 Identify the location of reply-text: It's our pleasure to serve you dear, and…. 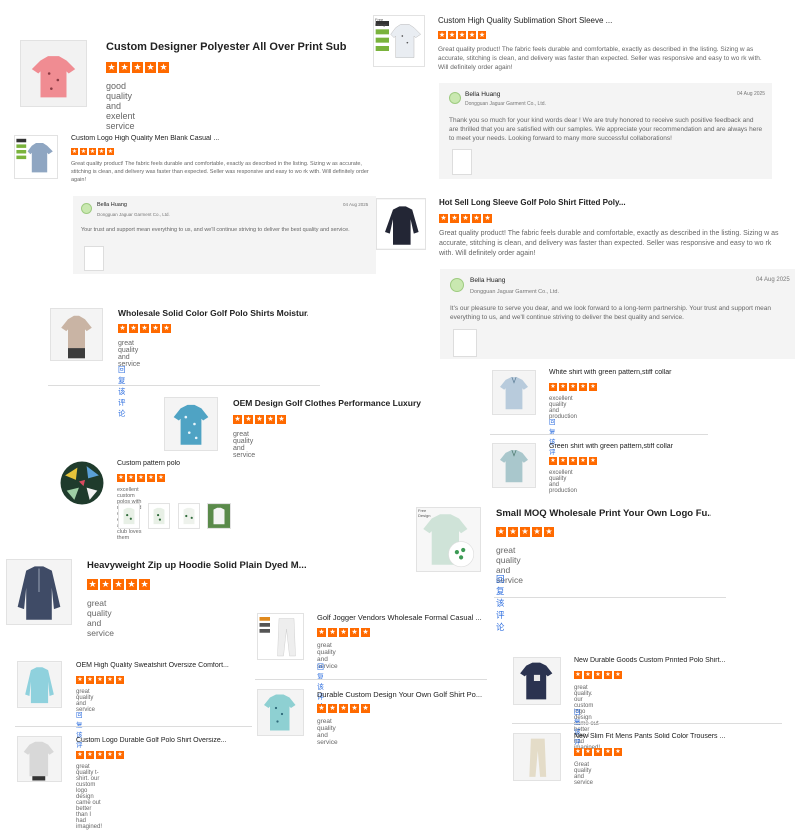
(611, 313).